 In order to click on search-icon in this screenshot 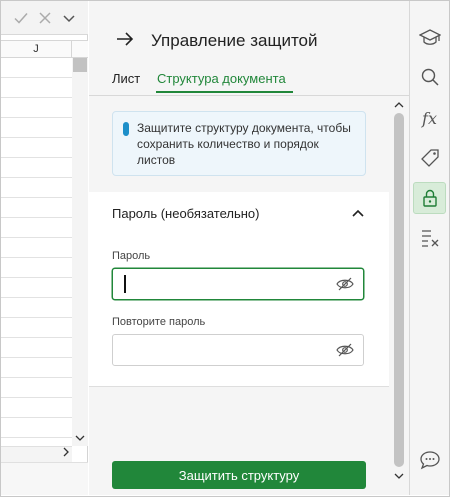, I will do `click(429, 77)`.